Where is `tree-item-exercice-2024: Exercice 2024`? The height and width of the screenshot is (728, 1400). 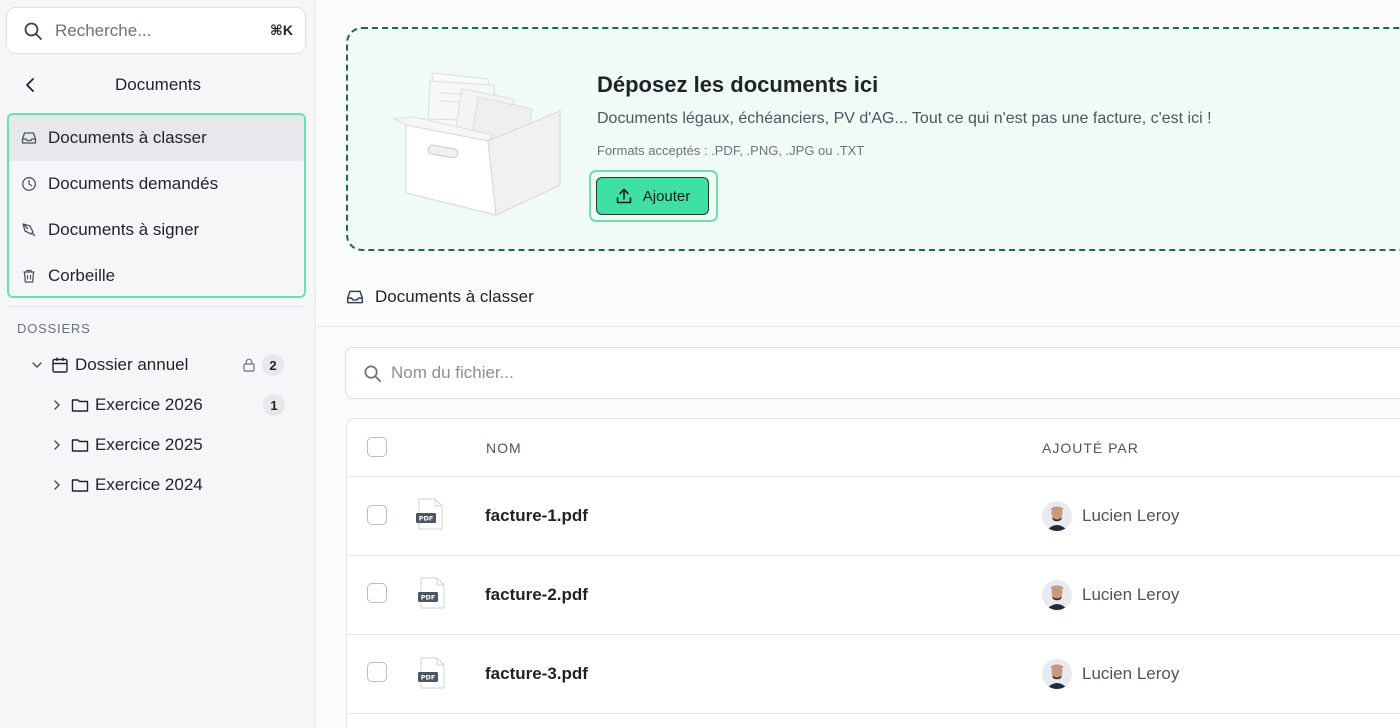 tree-item-exercice-2024: Exercice 2024 is located at coordinates (158, 485).